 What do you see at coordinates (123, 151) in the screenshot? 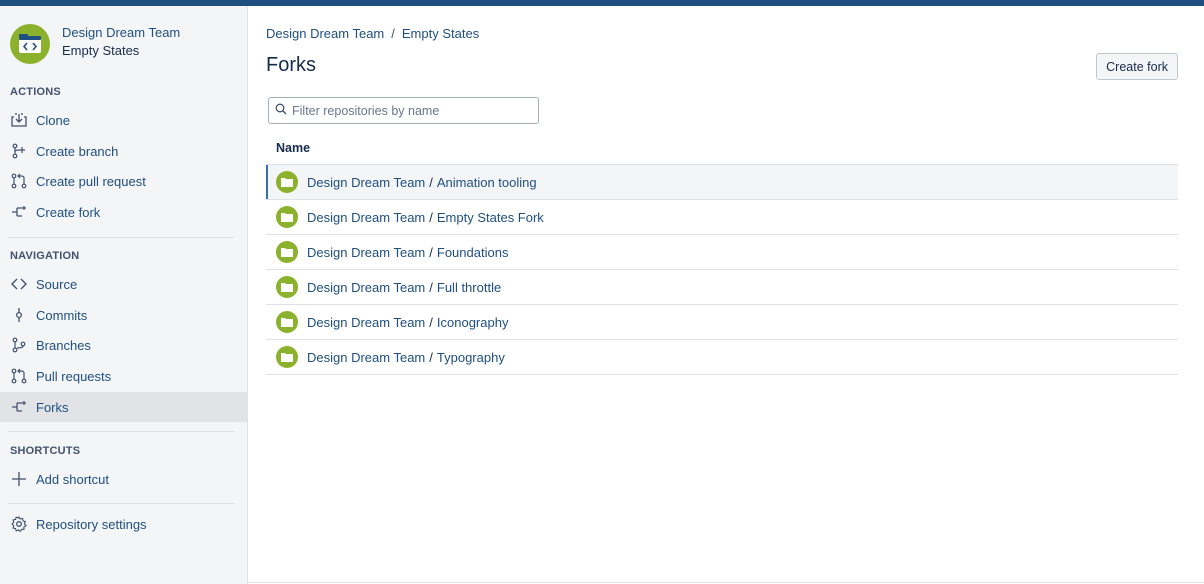
I see `sidebar-item-create-branch: Create branch` at bounding box center [123, 151].